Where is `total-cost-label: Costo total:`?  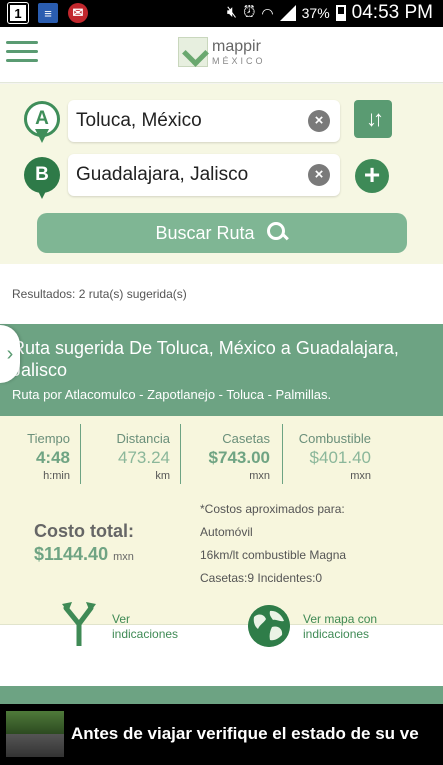
total-cost-label: Costo total: is located at coordinates (84, 531).